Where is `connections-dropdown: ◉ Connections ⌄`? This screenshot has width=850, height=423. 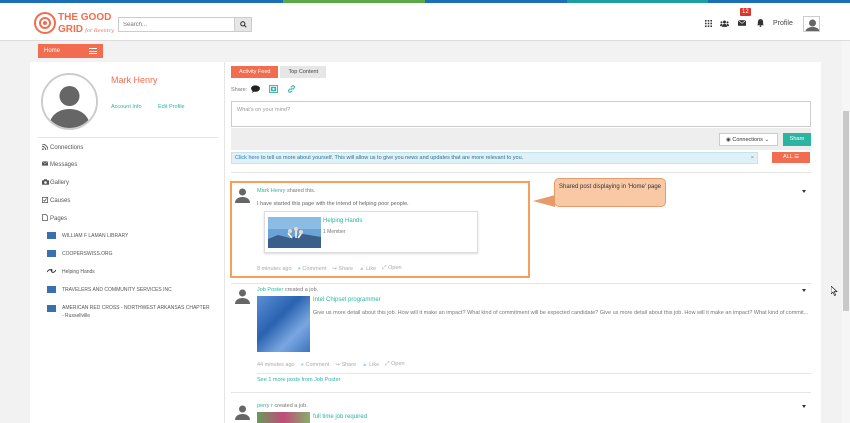
connections-dropdown: ◉ Connections ⌄ is located at coordinates (748, 139).